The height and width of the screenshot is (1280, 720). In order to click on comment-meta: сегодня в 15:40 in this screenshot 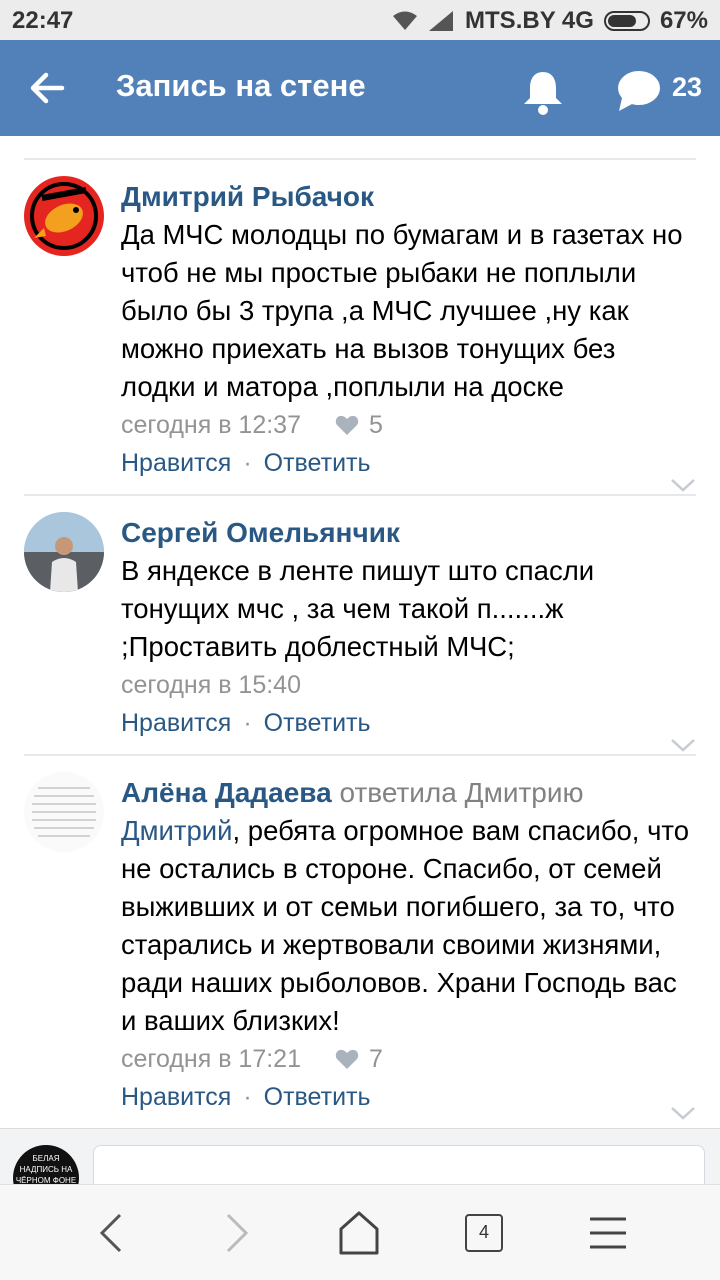, I will do `click(408, 685)`.